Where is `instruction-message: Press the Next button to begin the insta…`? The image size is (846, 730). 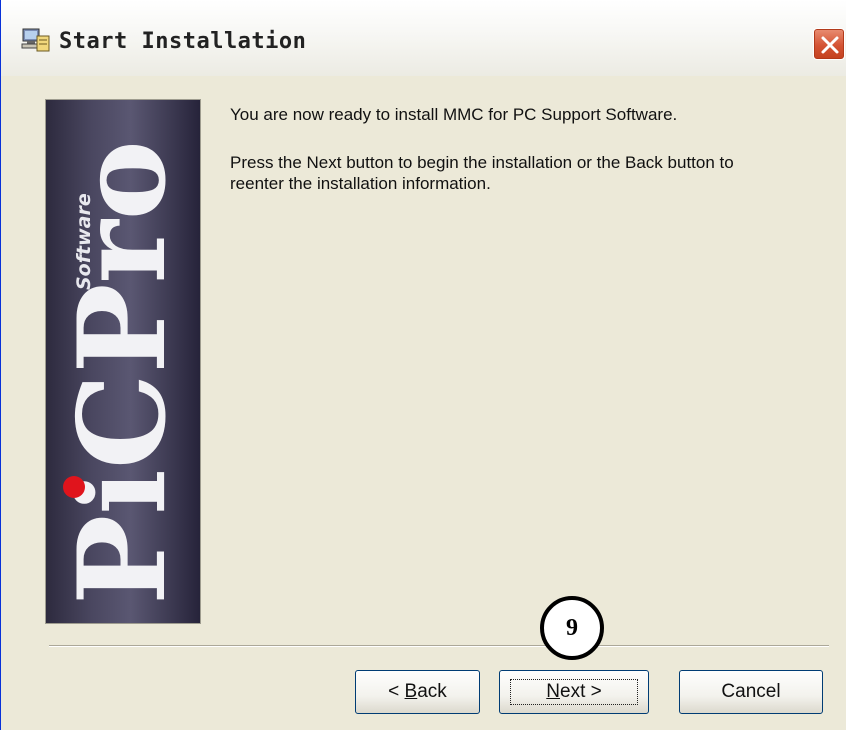
instruction-message: Press the Next button to begin the insta… is located at coordinates (482, 173).